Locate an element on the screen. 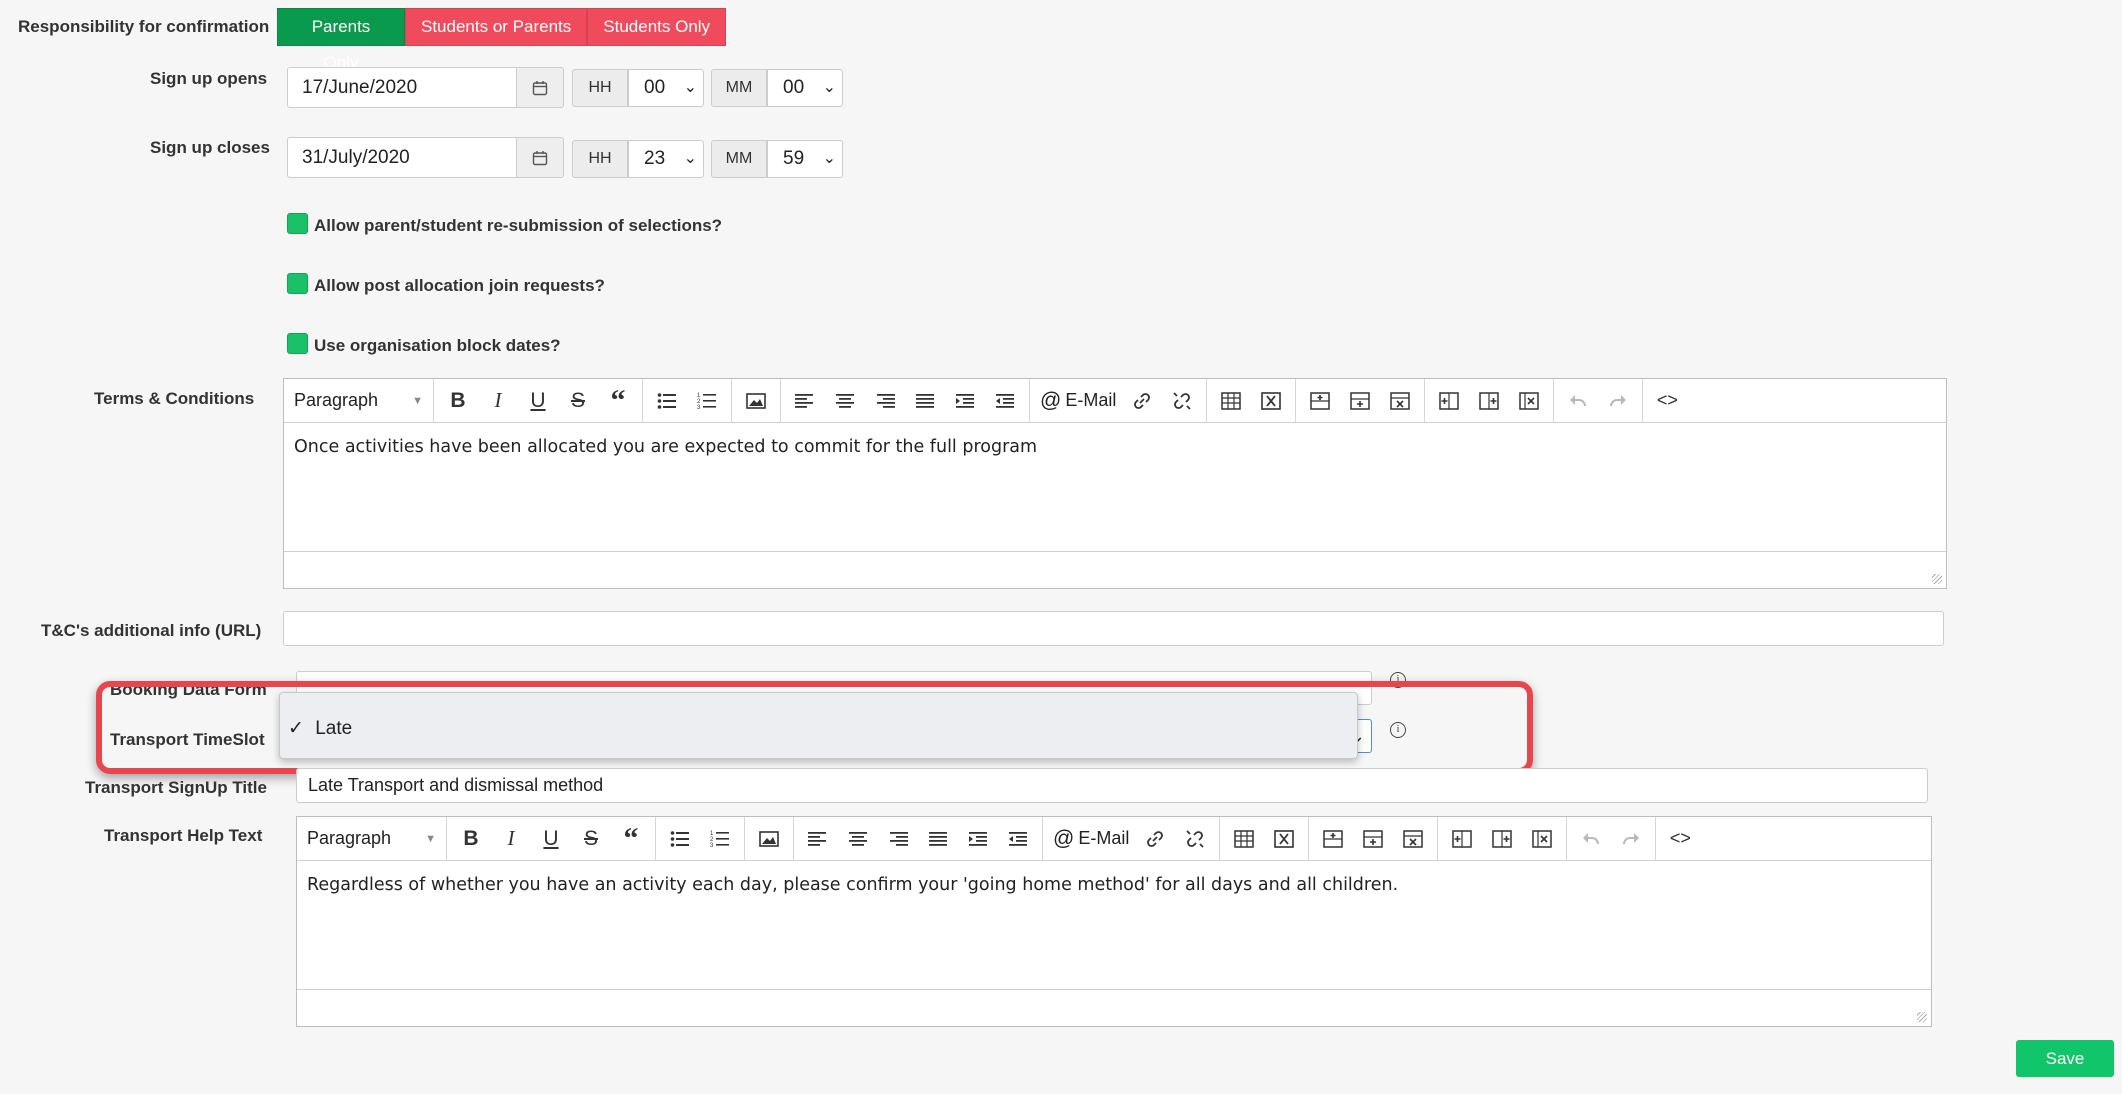 The width and height of the screenshot is (2122, 1094). editor-statusbar is located at coordinates (1114, 1007).